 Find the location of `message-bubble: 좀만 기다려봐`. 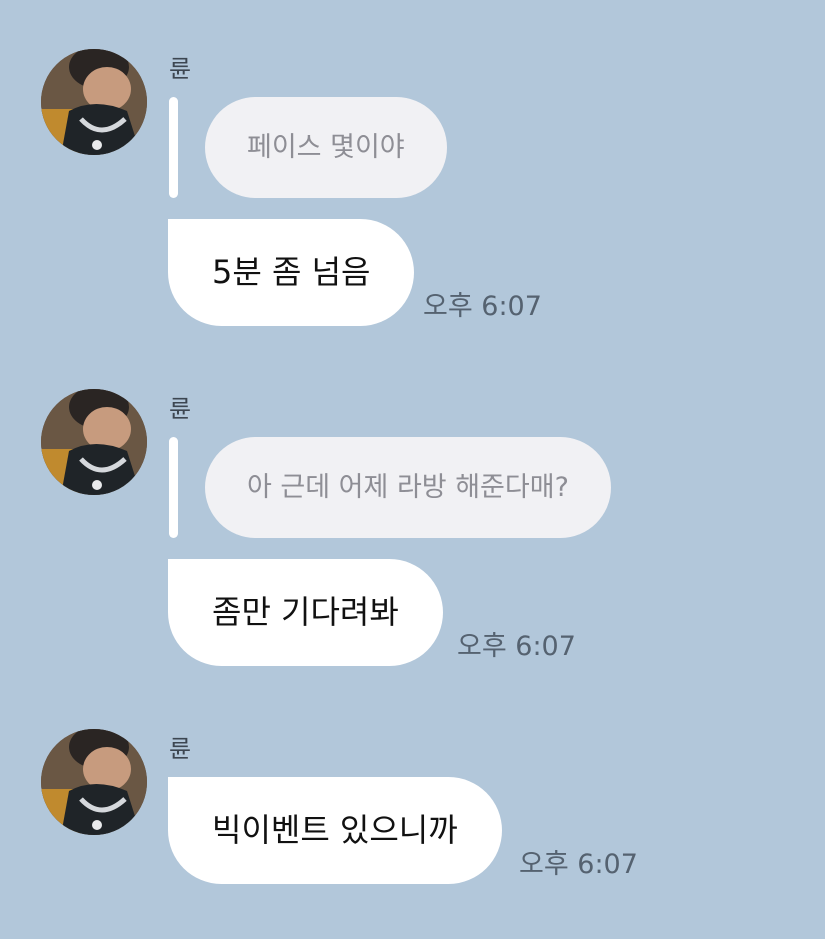

message-bubble: 좀만 기다려봐 is located at coordinates (305, 612).